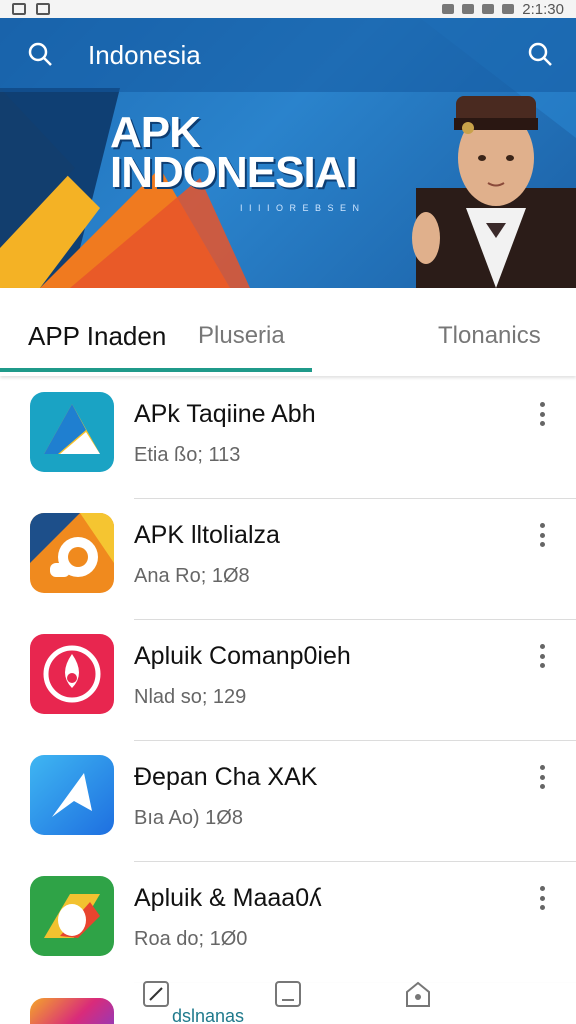 Image resolution: width=576 pixels, height=1024 pixels. What do you see at coordinates (97, 336) in the screenshot?
I see `tab-app-inaden: APP Inaden` at bounding box center [97, 336].